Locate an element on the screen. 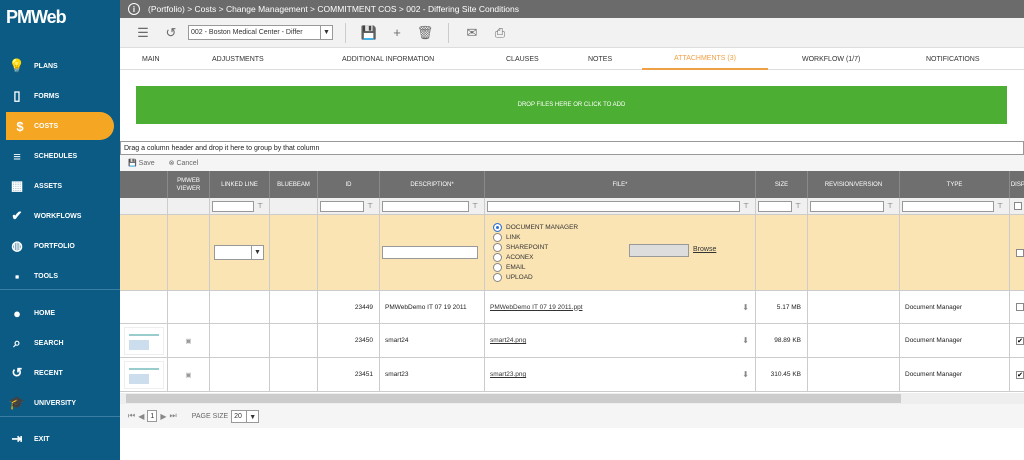 Image resolution: width=1024 pixels, height=460 pixels. column-header: DISPL is located at coordinates (1017, 184).